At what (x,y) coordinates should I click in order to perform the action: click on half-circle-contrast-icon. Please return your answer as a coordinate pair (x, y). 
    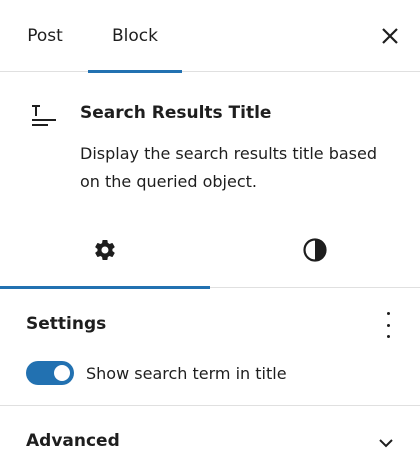
    Looking at the image, I should click on (315, 250).